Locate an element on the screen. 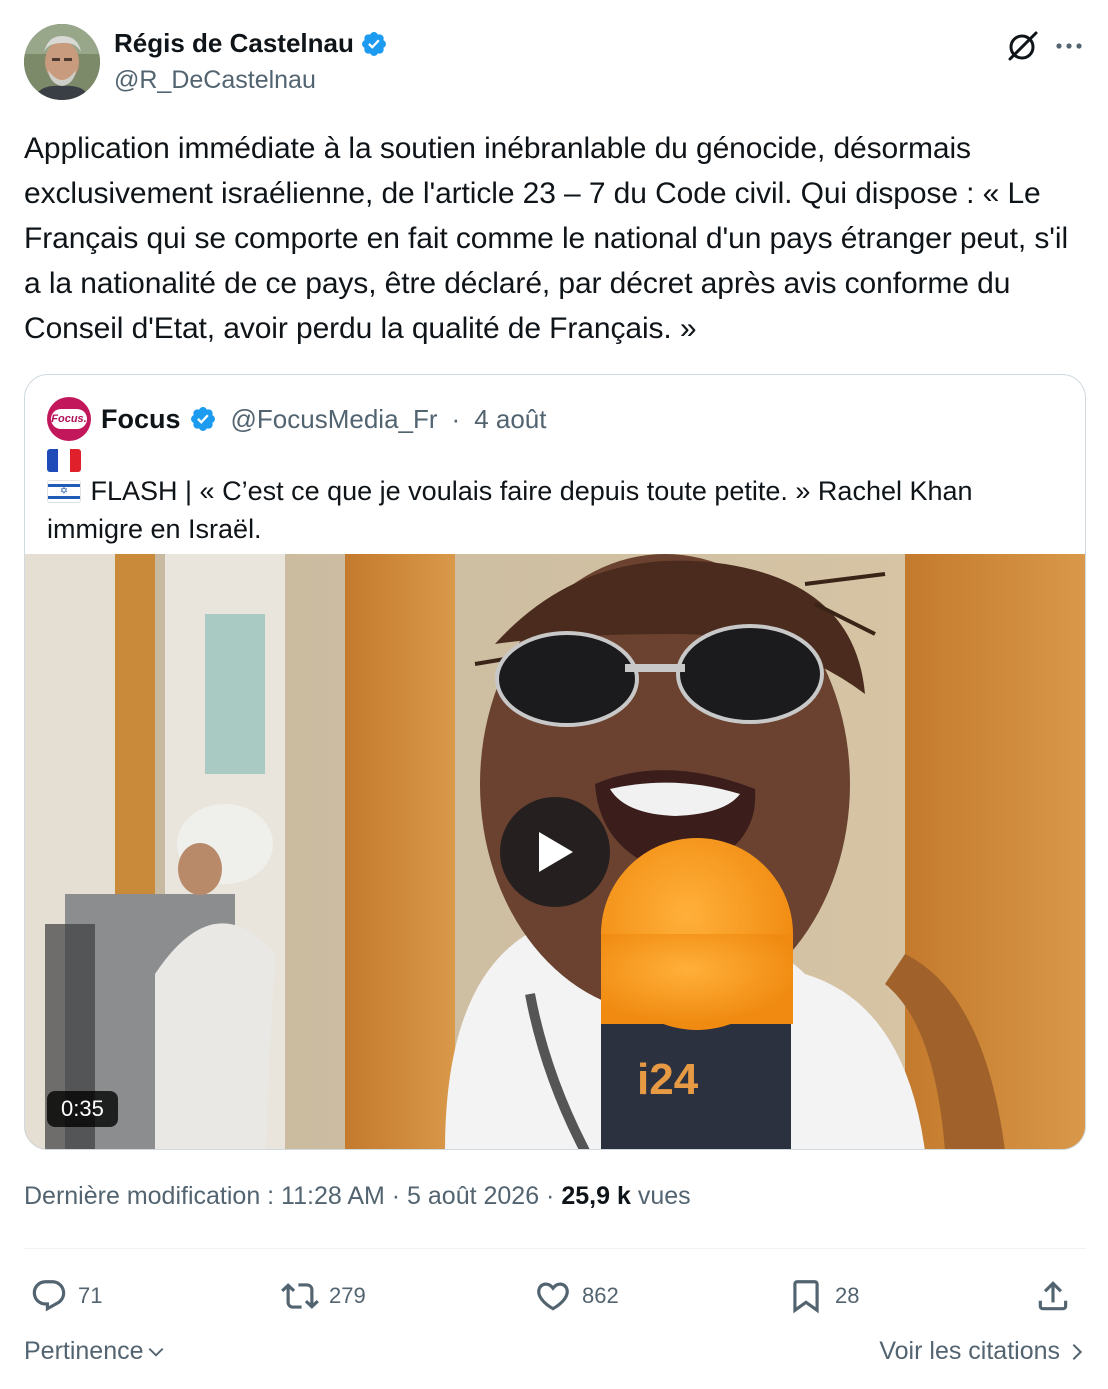 The width and height of the screenshot is (1108, 1389). chevron-down-icon is located at coordinates (155, 1352).